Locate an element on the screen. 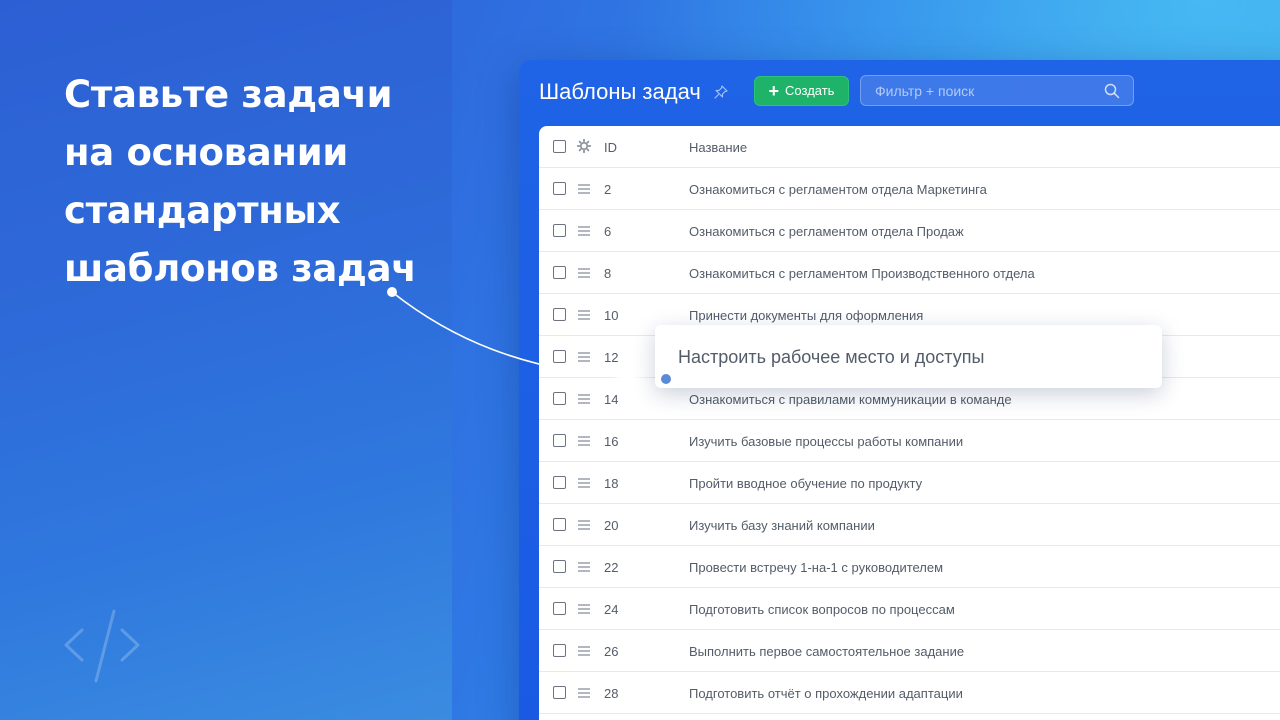 The image size is (1280, 720). plus-icon: + is located at coordinates (774, 91).